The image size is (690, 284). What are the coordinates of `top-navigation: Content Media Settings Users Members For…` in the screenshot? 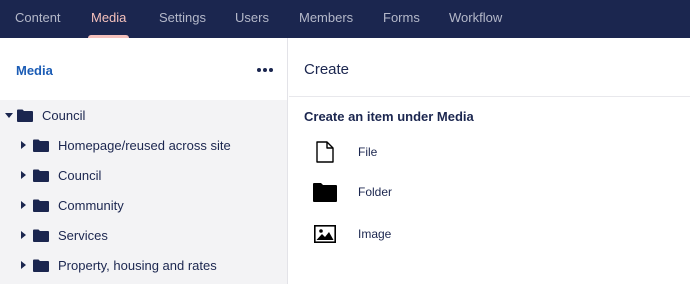 It's located at (345, 19).